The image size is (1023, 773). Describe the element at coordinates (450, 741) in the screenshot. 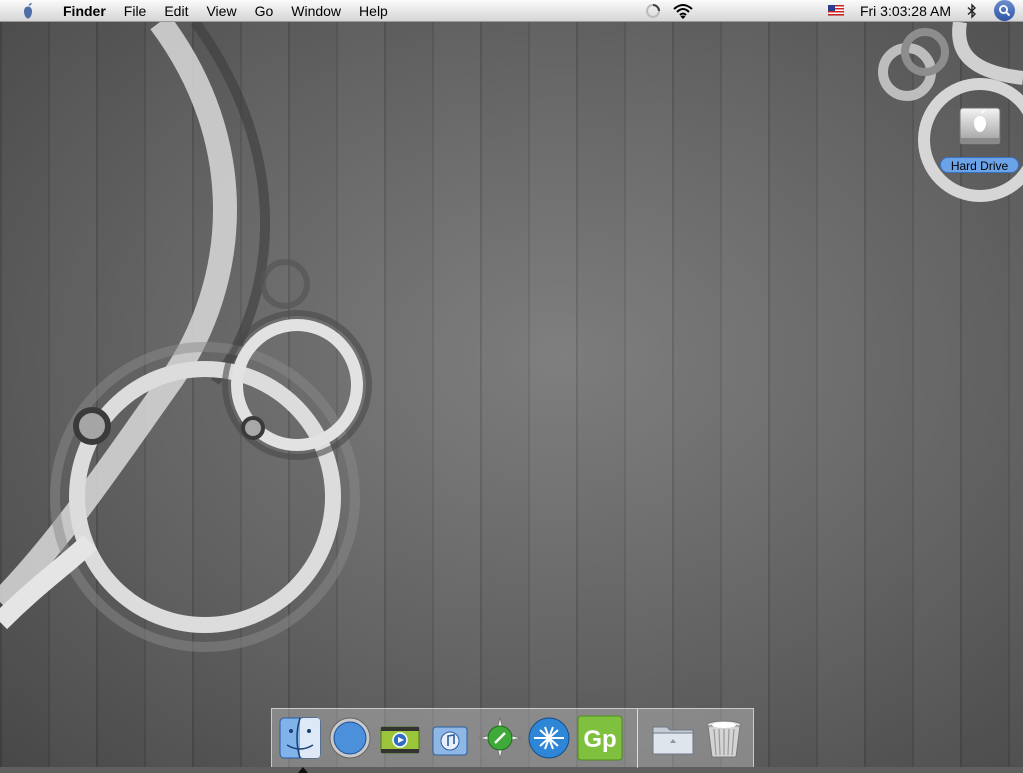

I see `itunes-icon` at that location.